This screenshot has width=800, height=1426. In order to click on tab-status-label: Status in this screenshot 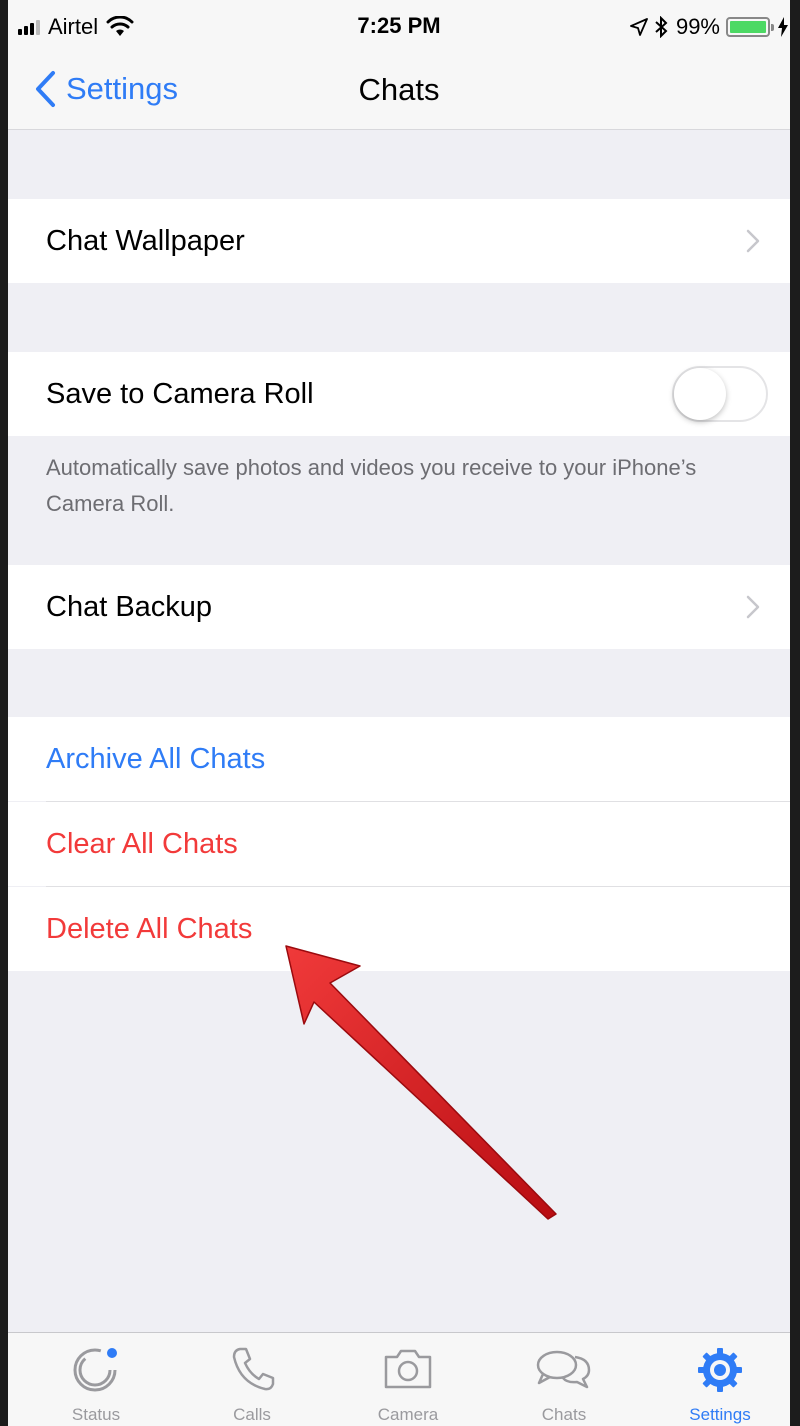, I will do `click(96, 1414)`.